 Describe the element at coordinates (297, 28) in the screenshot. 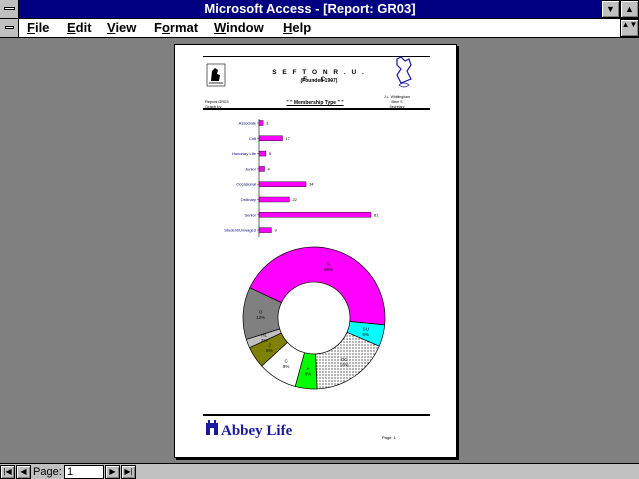

I see `menu-help: Help` at that location.